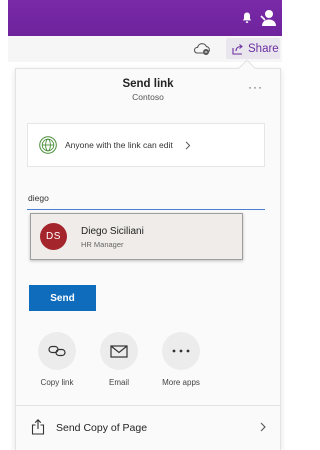 This screenshot has width=320, height=450. I want to click on avatar: DS, so click(53, 236).